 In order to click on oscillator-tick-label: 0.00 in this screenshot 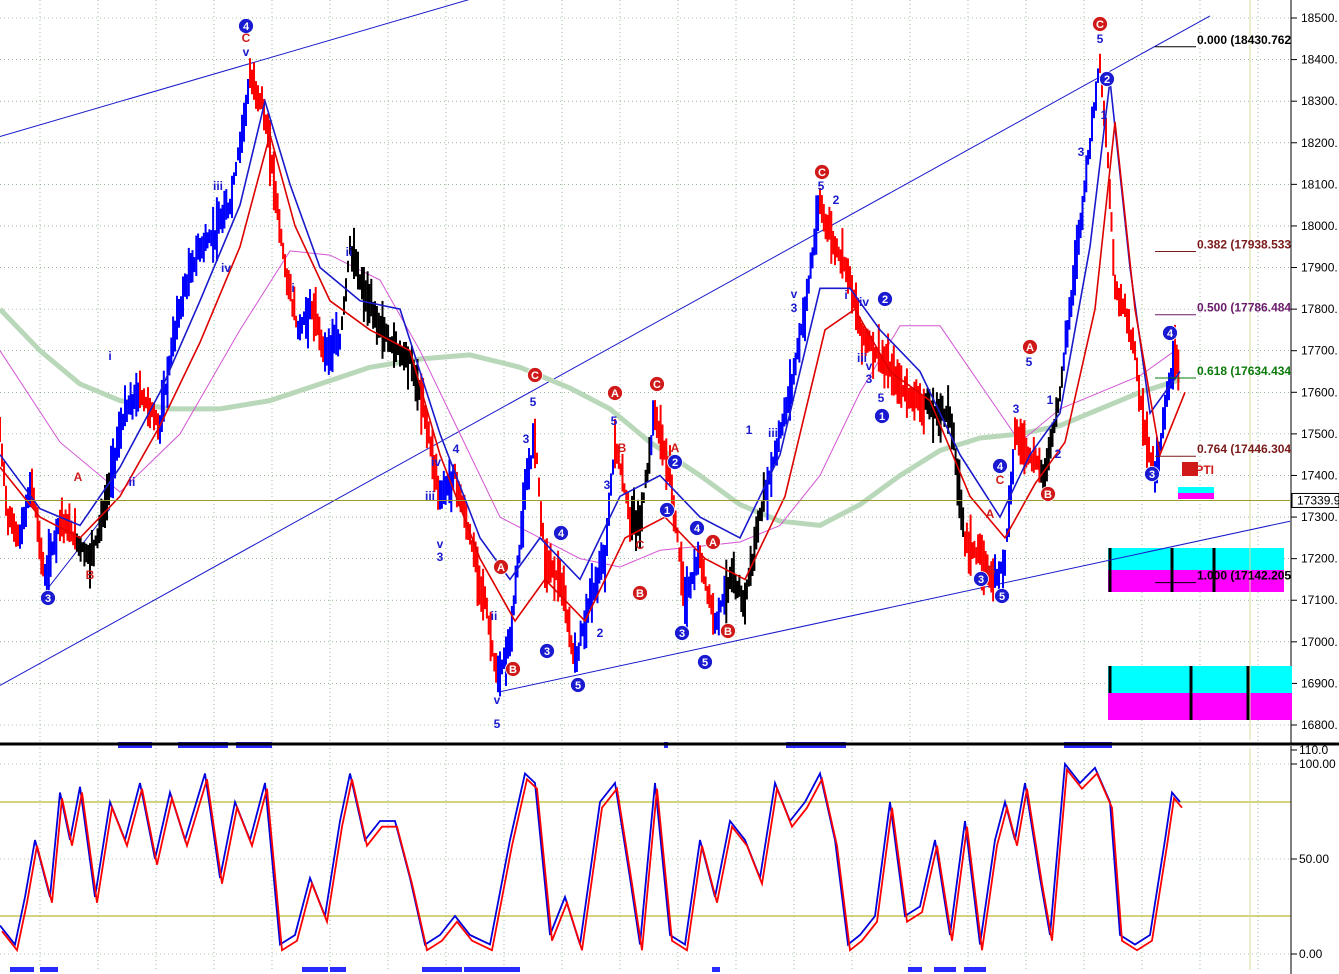, I will do `click(1311, 954)`.